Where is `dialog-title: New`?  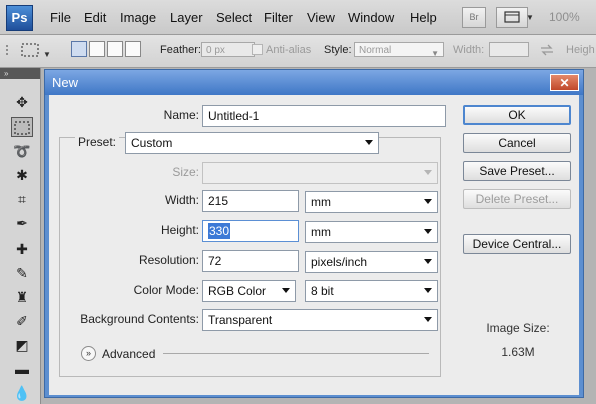 dialog-title: New is located at coordinates (65, 82).